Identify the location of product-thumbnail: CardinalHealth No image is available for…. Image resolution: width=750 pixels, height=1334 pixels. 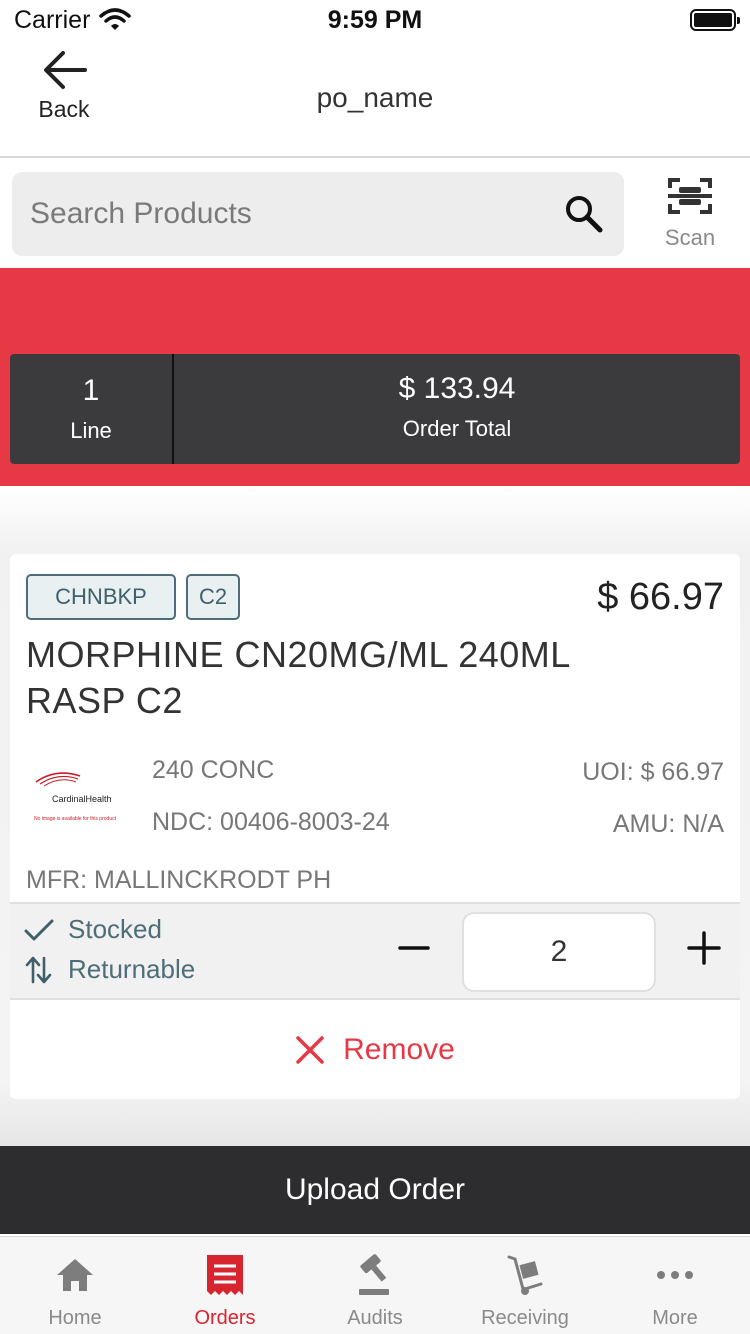
(80, 801).